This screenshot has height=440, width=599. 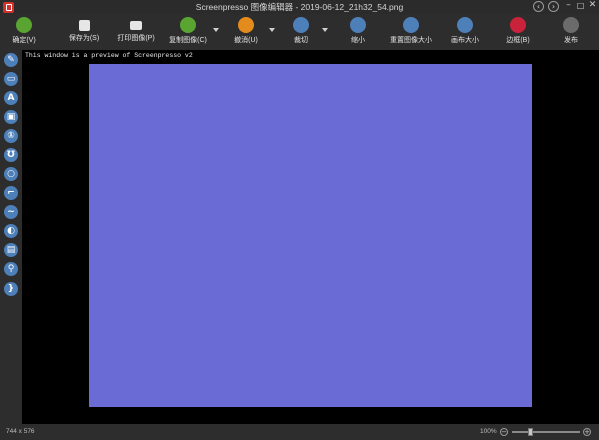 What do you see at coordinates (538, 6) in the screenshot?
I see `back-icon: ‹` at bounding box center [538, 6].